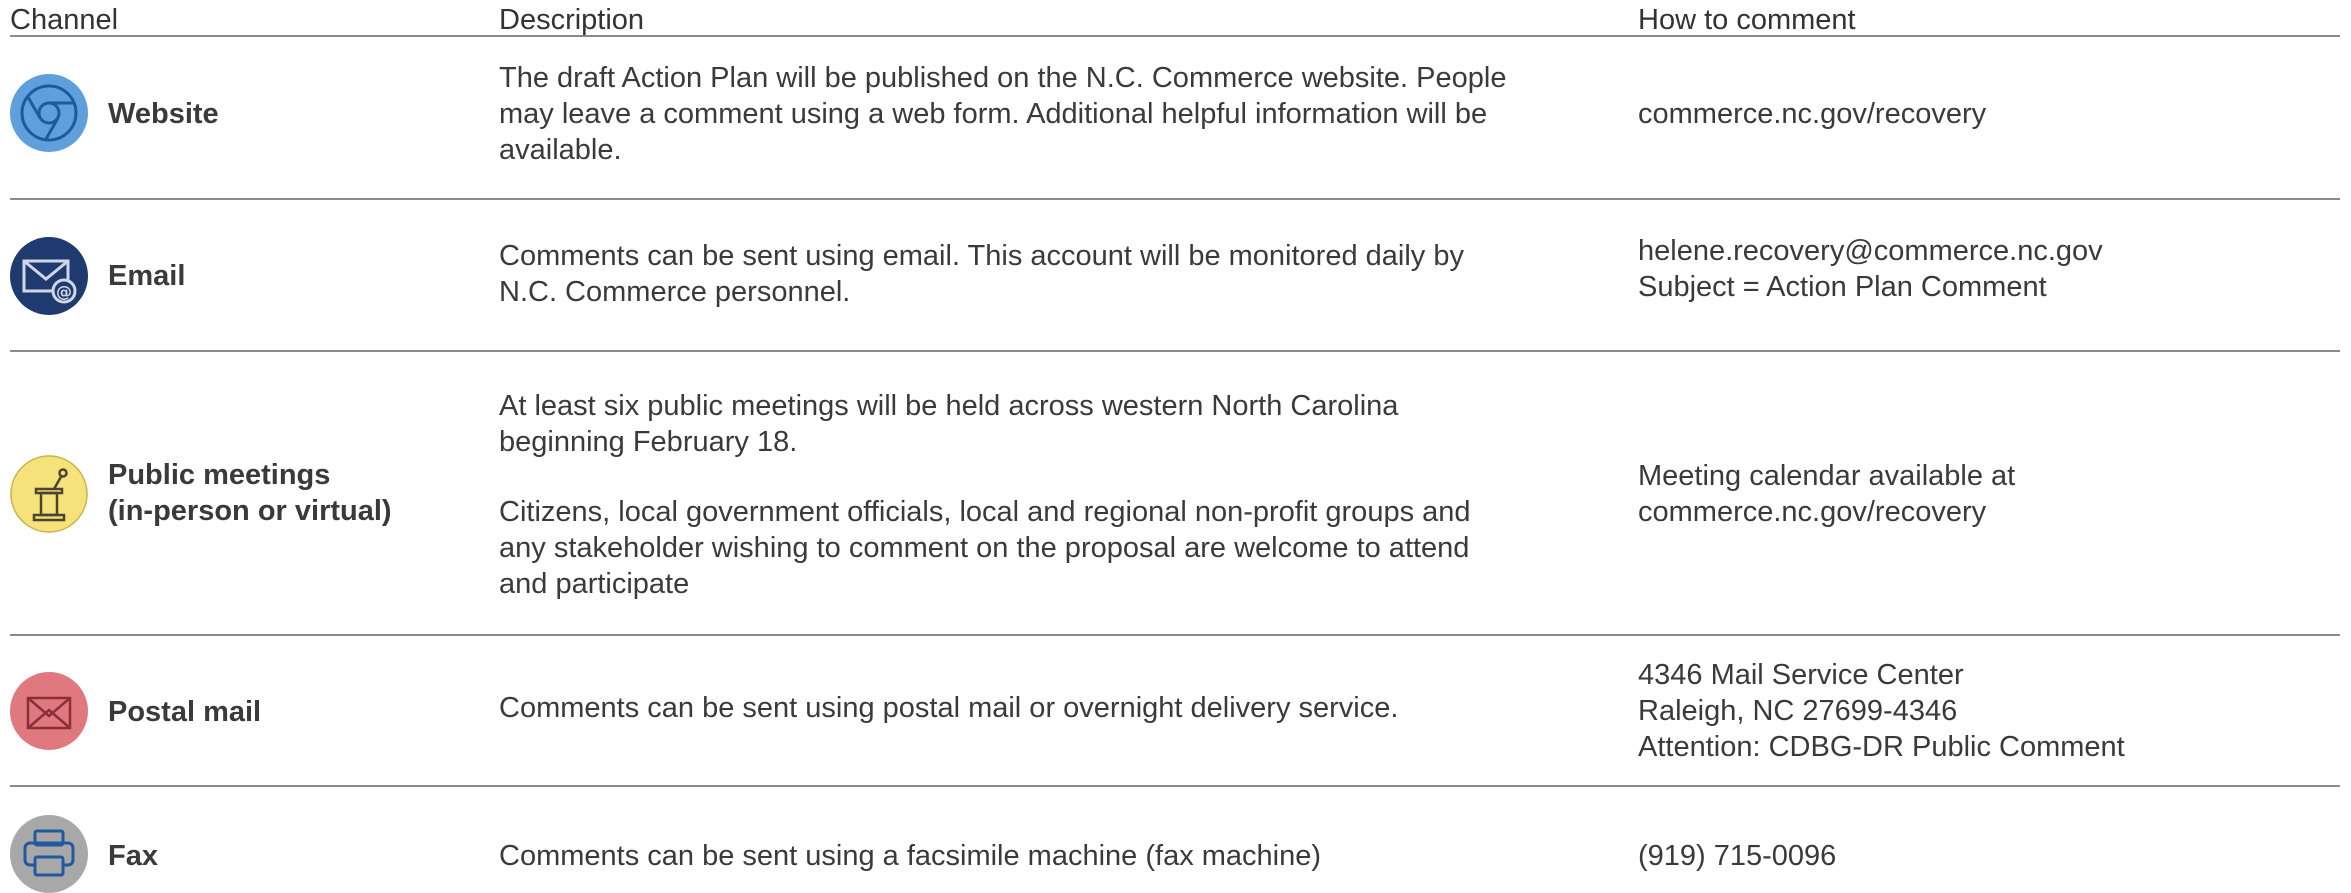 The height and width of the screenshot is (893, 2351). Describe the element at coordinates (133, 856) in the screenshot. I see `channel-name-fax: Fax` at that location.